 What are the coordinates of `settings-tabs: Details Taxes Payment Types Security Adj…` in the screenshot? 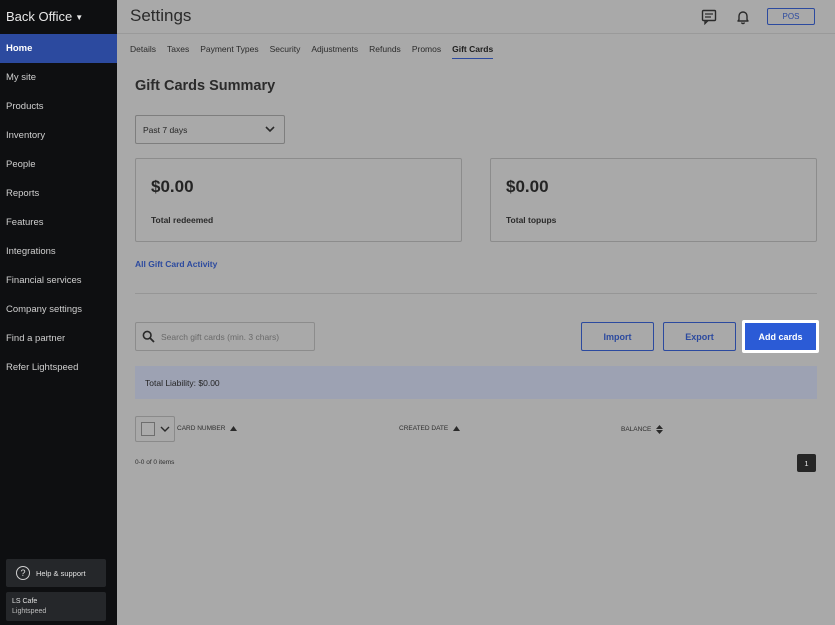 It's located at (312, 51).